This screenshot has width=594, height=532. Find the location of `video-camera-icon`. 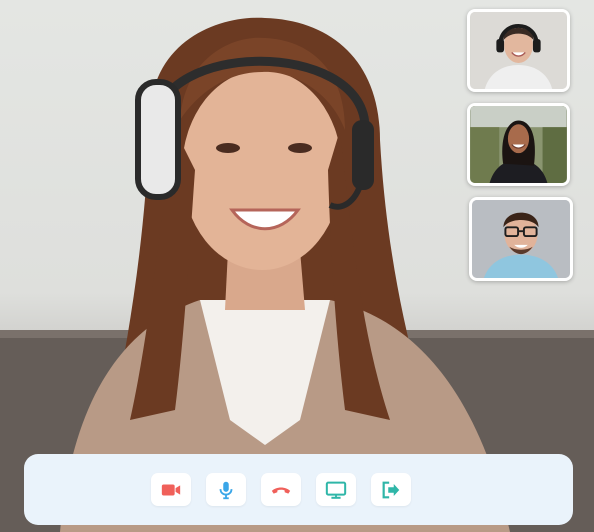

video-camera-icon is located at coordinates (170, 489).